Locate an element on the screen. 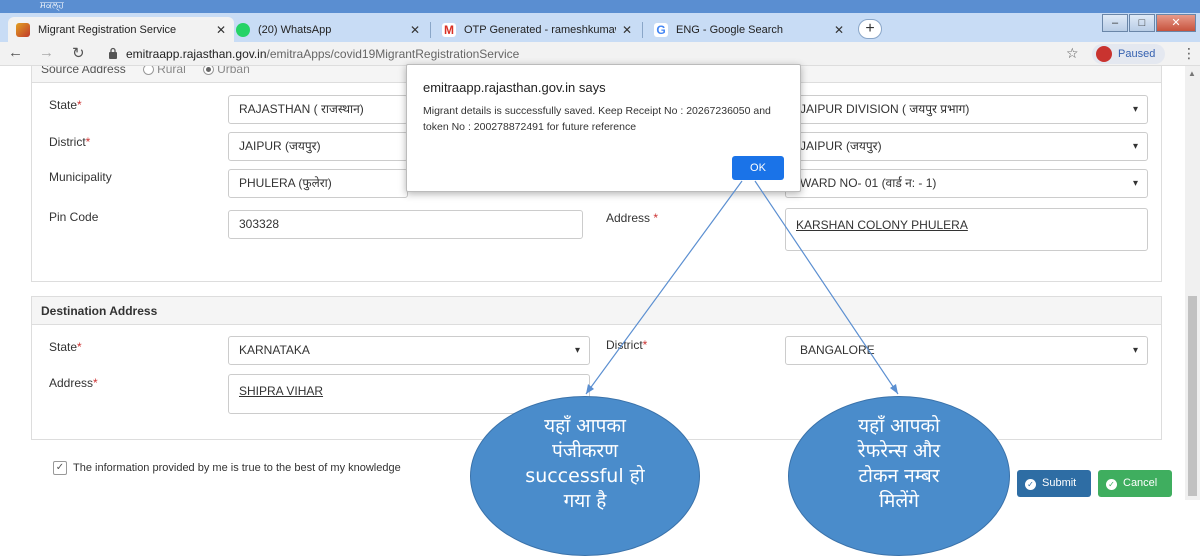 The height and width of the screenshot is (556, 1200). callout-left: यहाँ आपका पंजीकरण successful हो गया है is located at coordinates (585, 476).